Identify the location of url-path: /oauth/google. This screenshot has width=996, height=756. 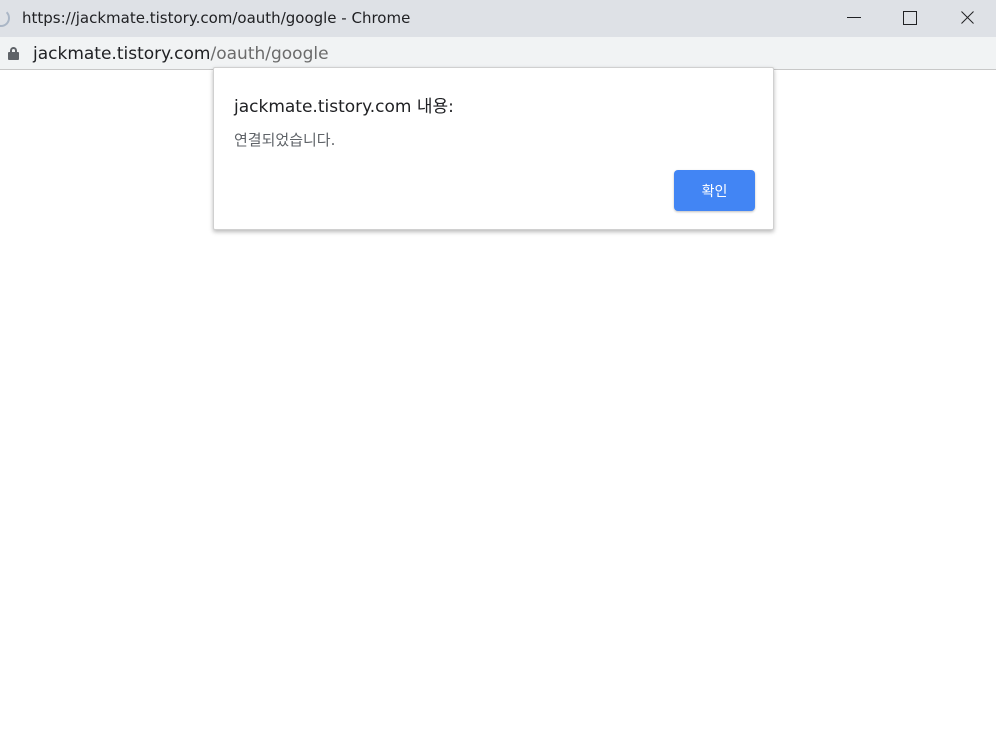
(269, 54).